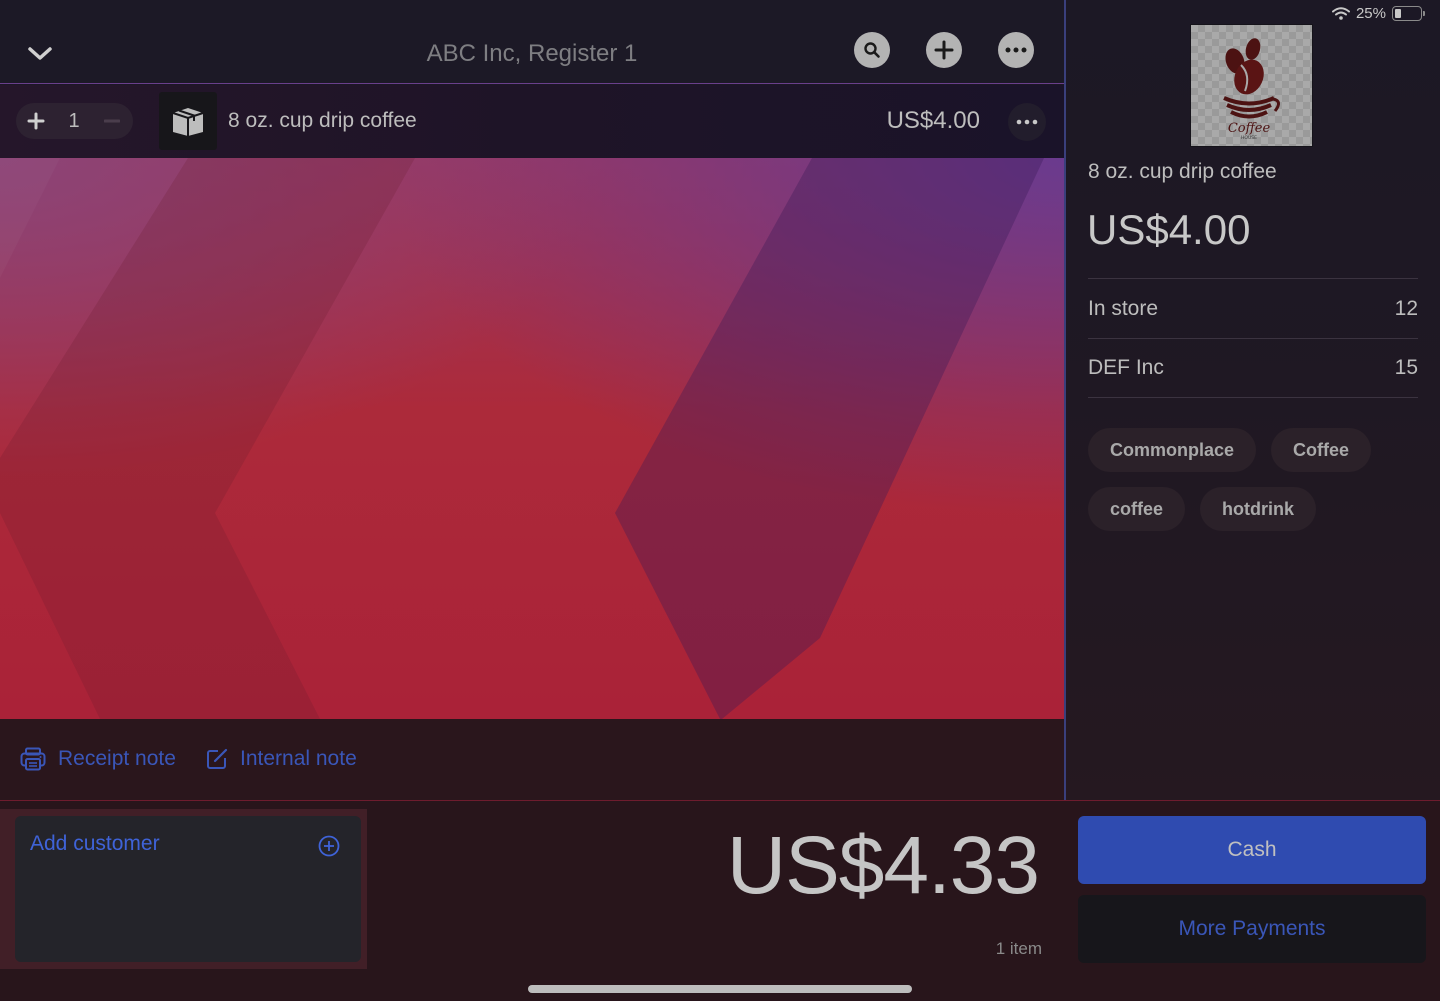 The height and width of the screenshot is (1001, 1440). What do you see at coordinates (298, 758) in the screenshot?
I see `internal-note-label: Internal note` at bounding box center [298, 758].